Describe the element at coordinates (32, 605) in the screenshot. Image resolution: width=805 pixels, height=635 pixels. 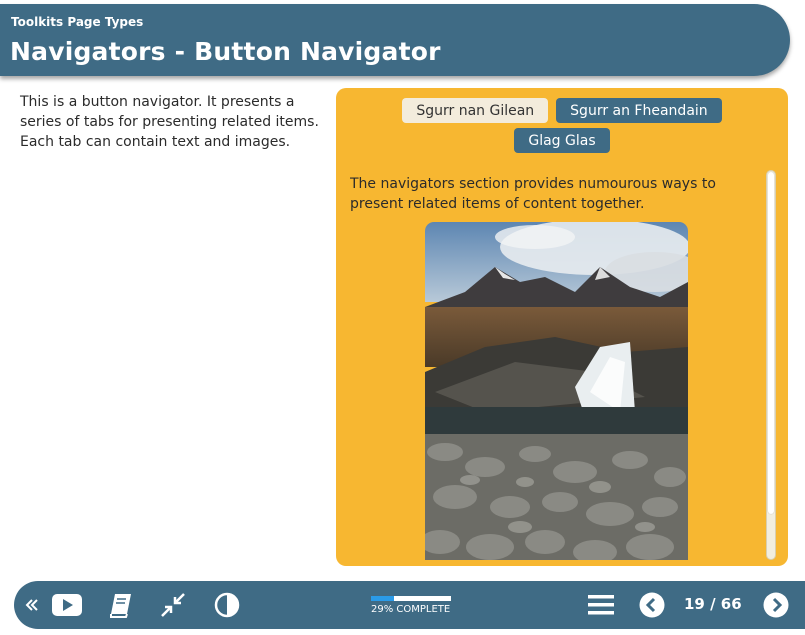
I see `collapse-left-icon` at that location.